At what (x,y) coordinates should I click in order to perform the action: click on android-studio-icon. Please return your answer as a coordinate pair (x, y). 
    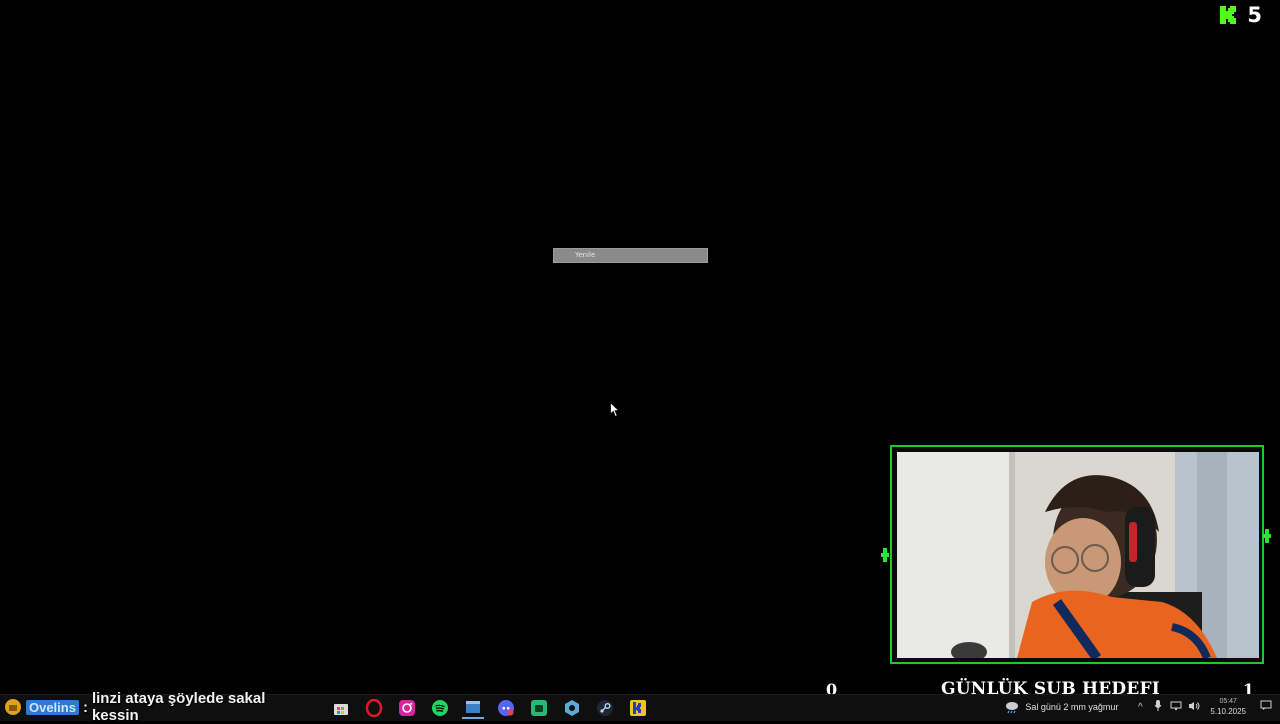
    Looking at the image, I should click on (539, 708).